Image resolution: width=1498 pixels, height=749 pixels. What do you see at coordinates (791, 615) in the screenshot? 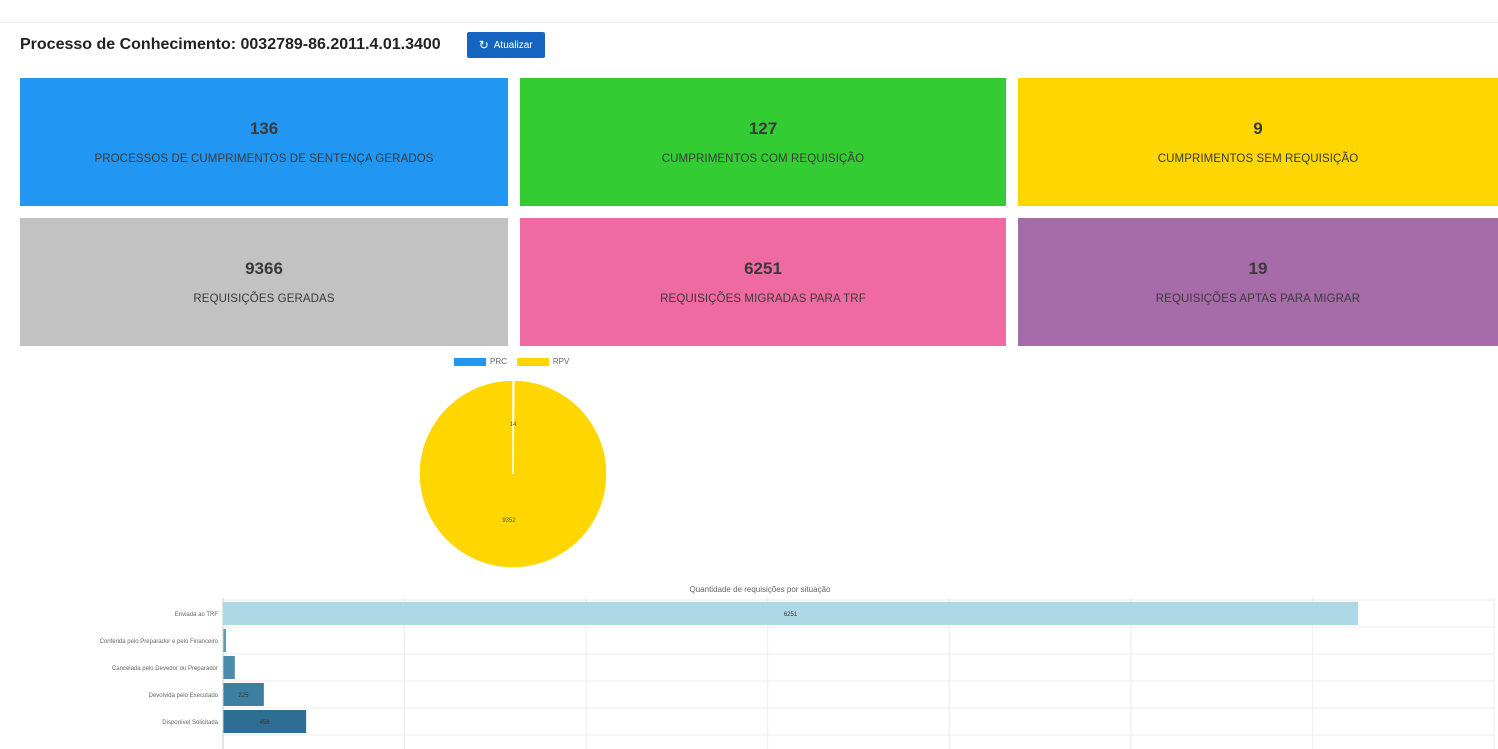
I see `data-label: 6251` at bounding box center [791, 615].